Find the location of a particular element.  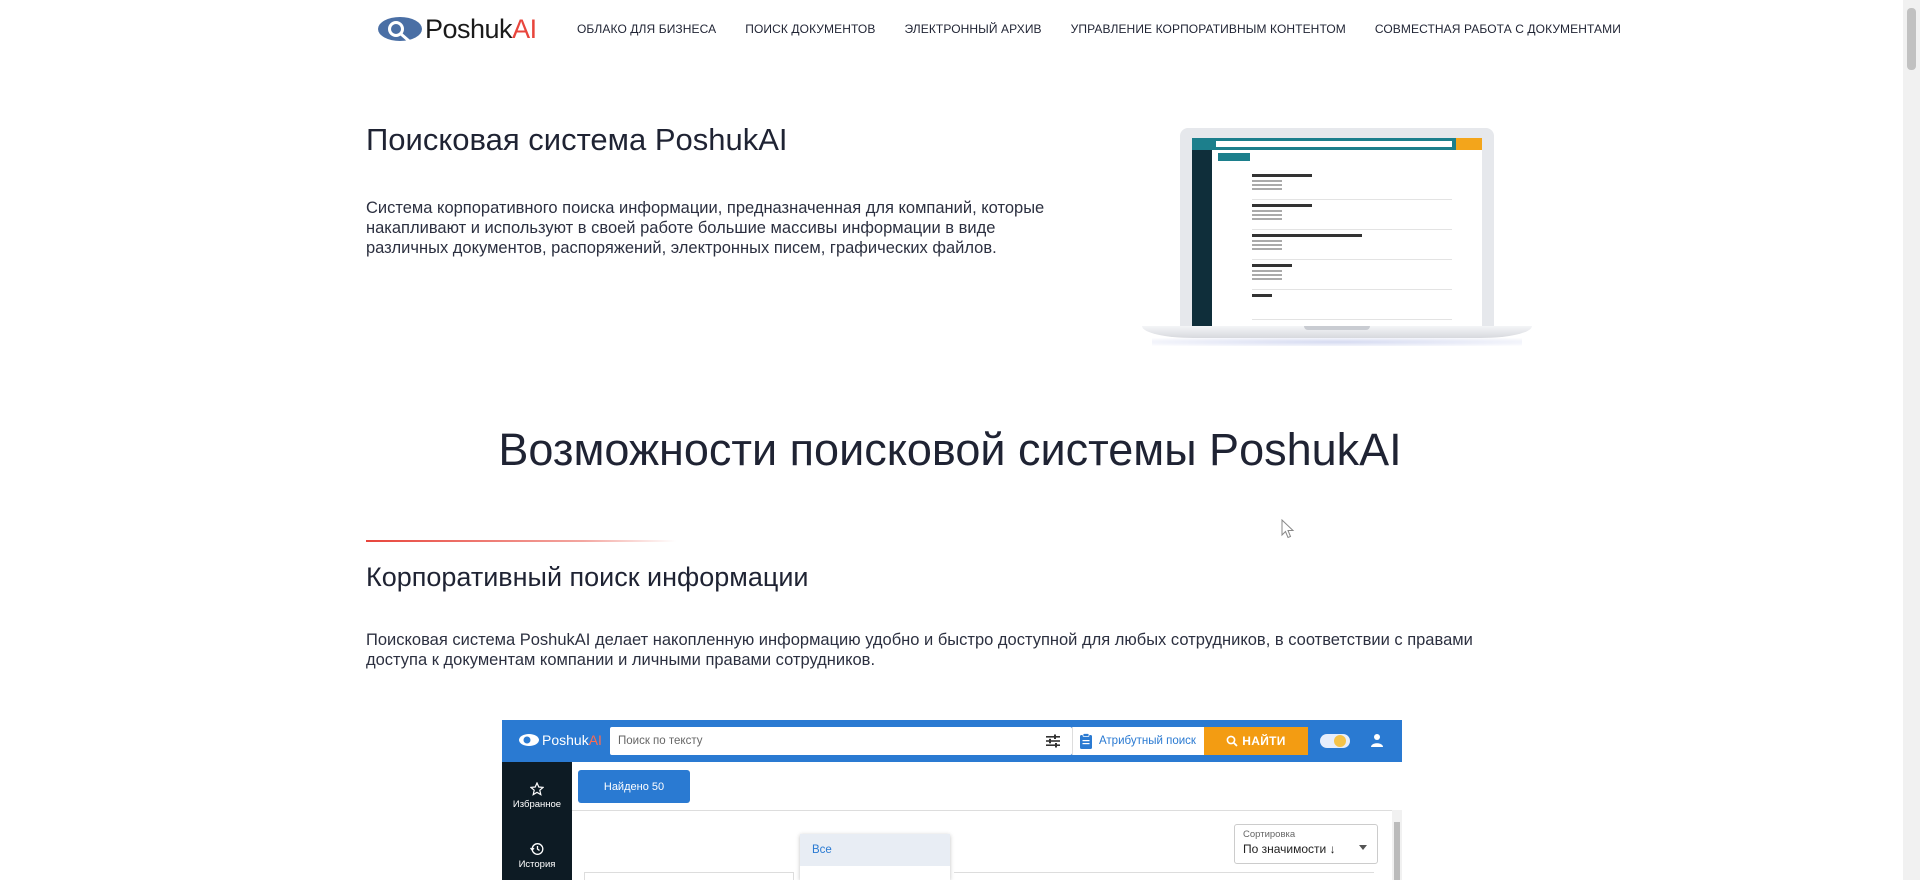

attribute-search-button: Атрибутный поиск is located at coordinates (1138, 741).